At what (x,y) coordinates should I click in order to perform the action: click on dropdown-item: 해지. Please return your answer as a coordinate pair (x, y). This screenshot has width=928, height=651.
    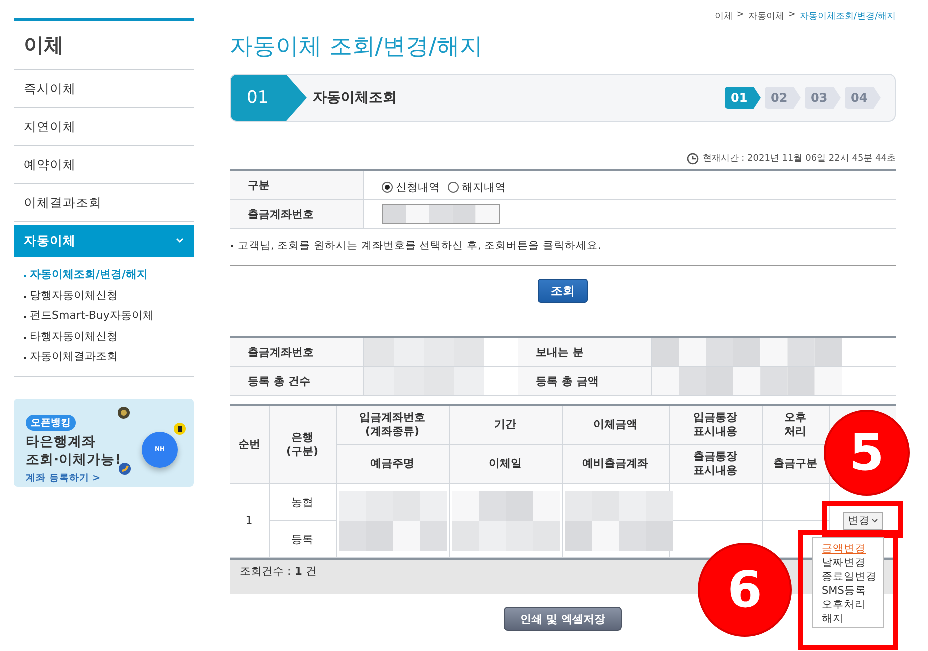
    Looking at the image, I should click on (833, 619).